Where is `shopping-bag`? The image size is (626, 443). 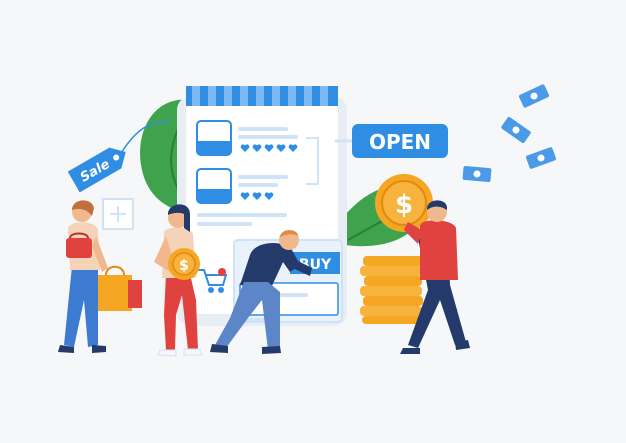
shopping-bag is located at coordinates (115, 293).